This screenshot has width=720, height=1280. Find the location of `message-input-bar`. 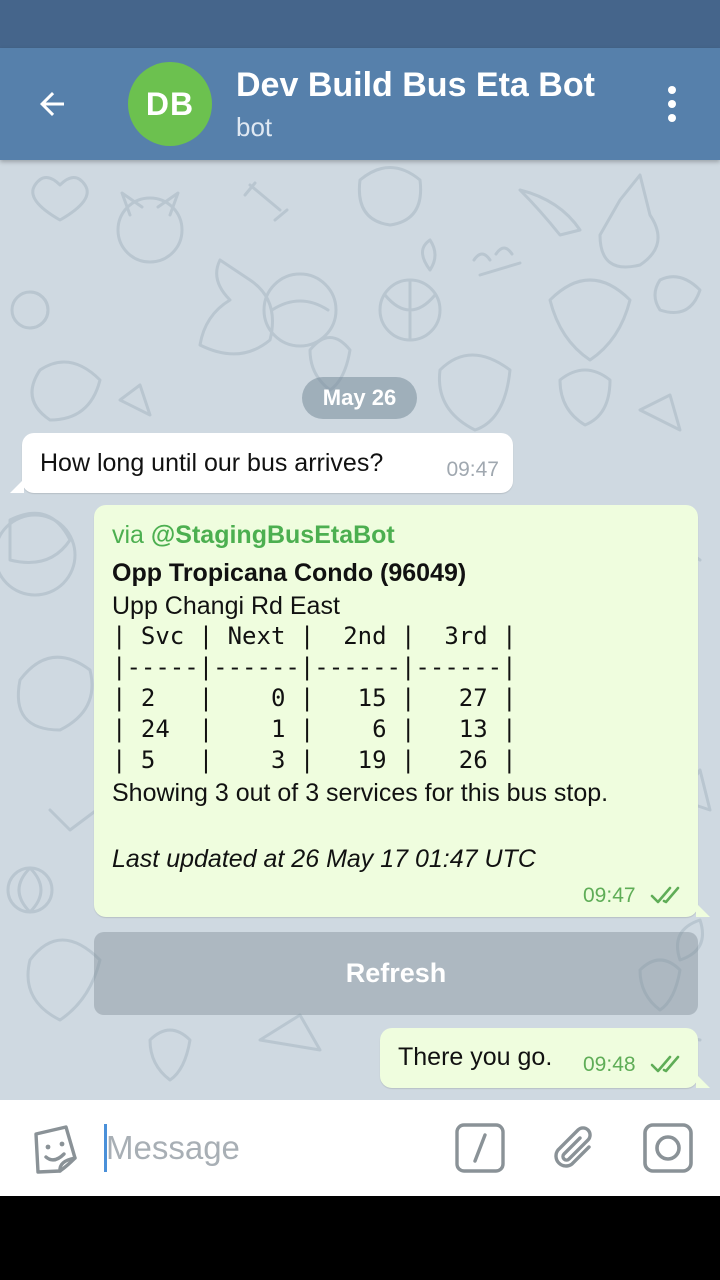

message-input-bar is located at coordinates (360, 1148).